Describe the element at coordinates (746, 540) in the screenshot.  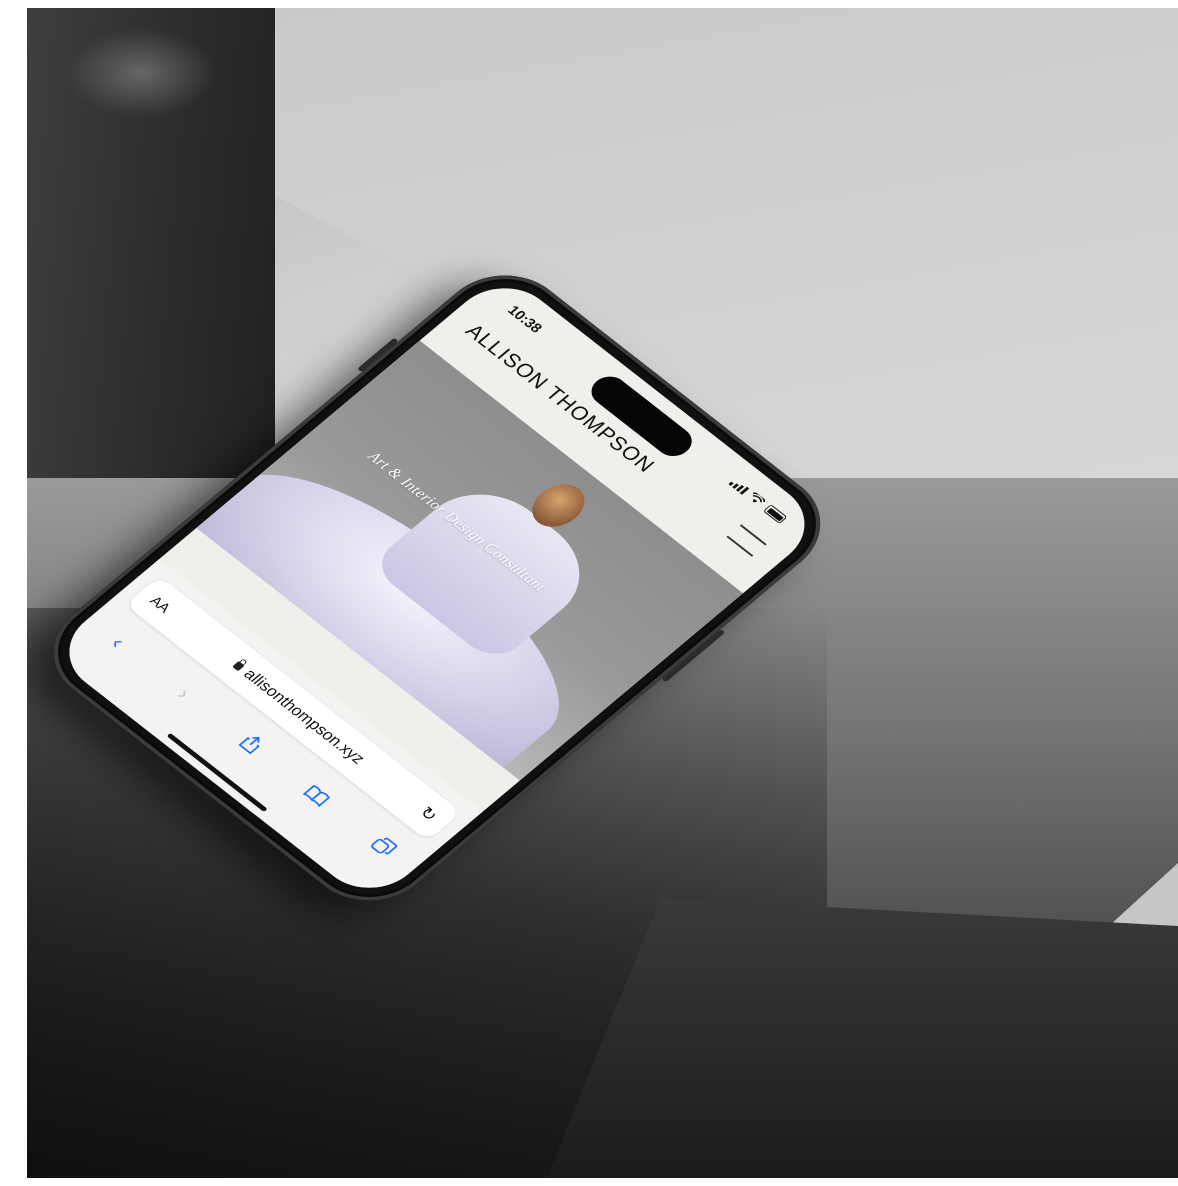
I see `menu-icon` at that location.